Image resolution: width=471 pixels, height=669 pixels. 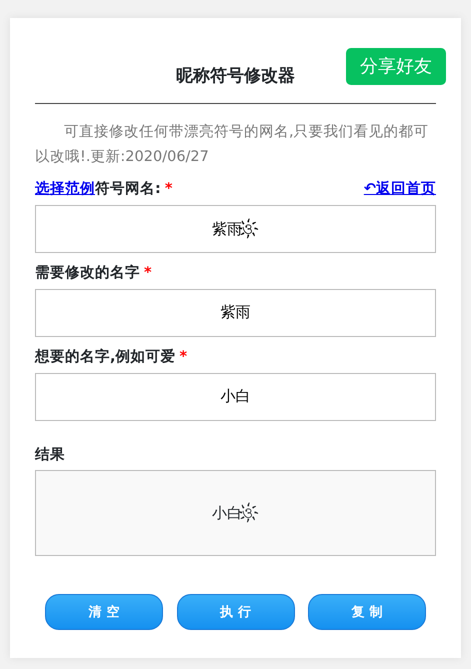 What do you see at coordinates (235, 229) in the screenshot?
I see `text-field: 紫雨ও҉` at bounding box center [235, 229].